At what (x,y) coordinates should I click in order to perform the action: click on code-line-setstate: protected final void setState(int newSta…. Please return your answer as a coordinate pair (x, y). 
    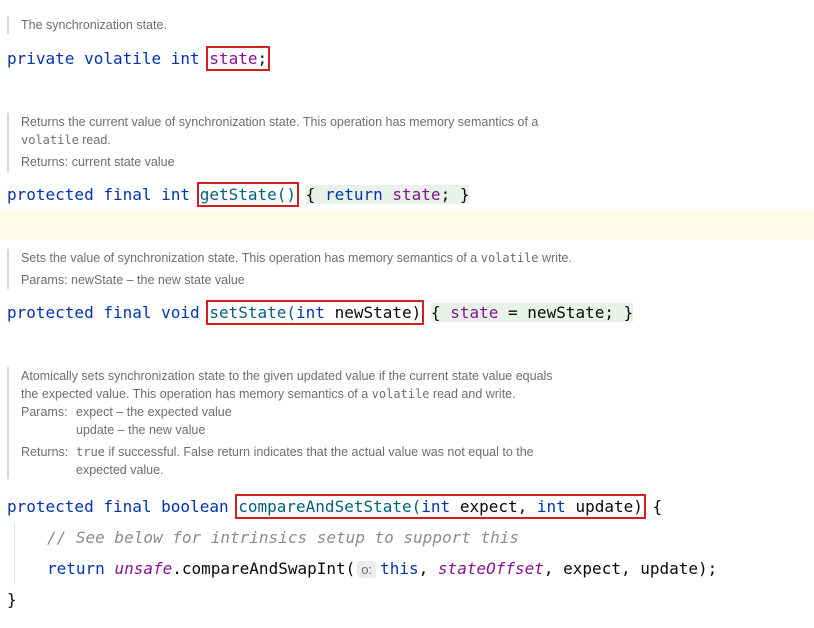
    Looking at the image, I should click on (320, 312).